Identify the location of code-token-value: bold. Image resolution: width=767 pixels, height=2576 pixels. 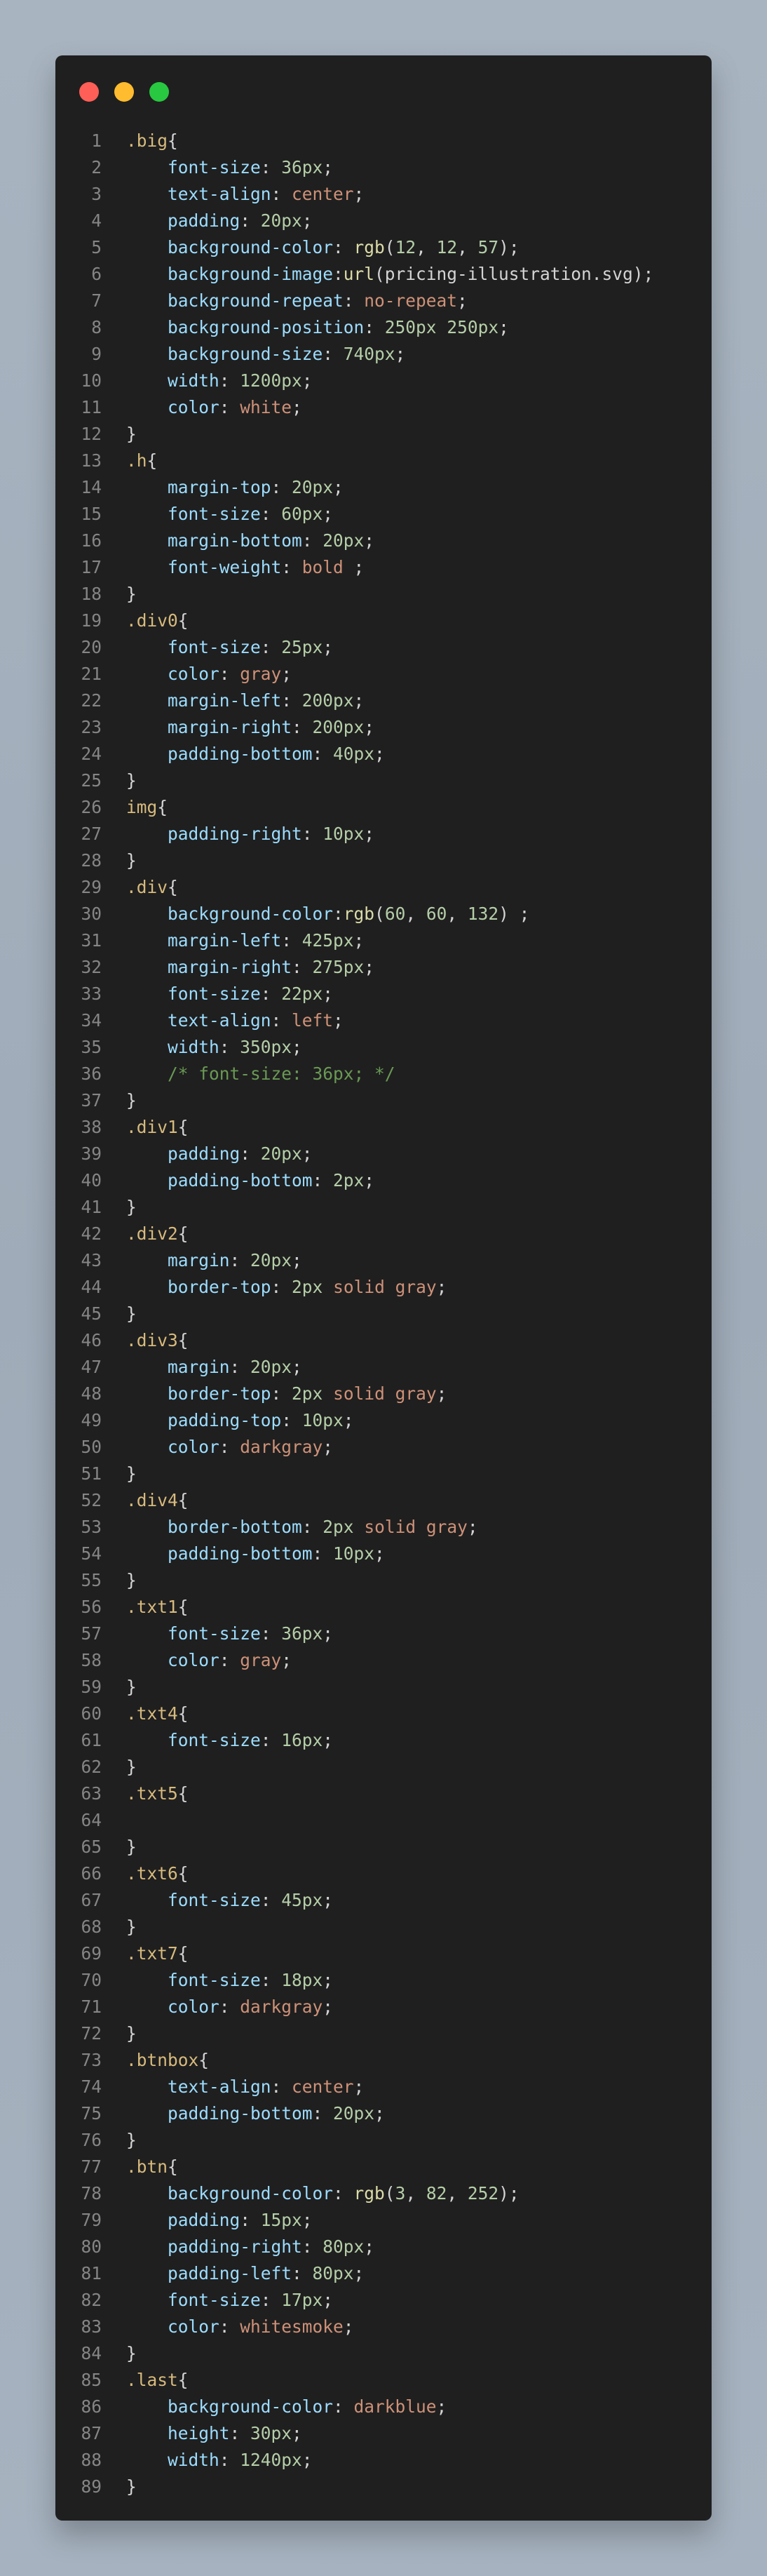
(322, 567).